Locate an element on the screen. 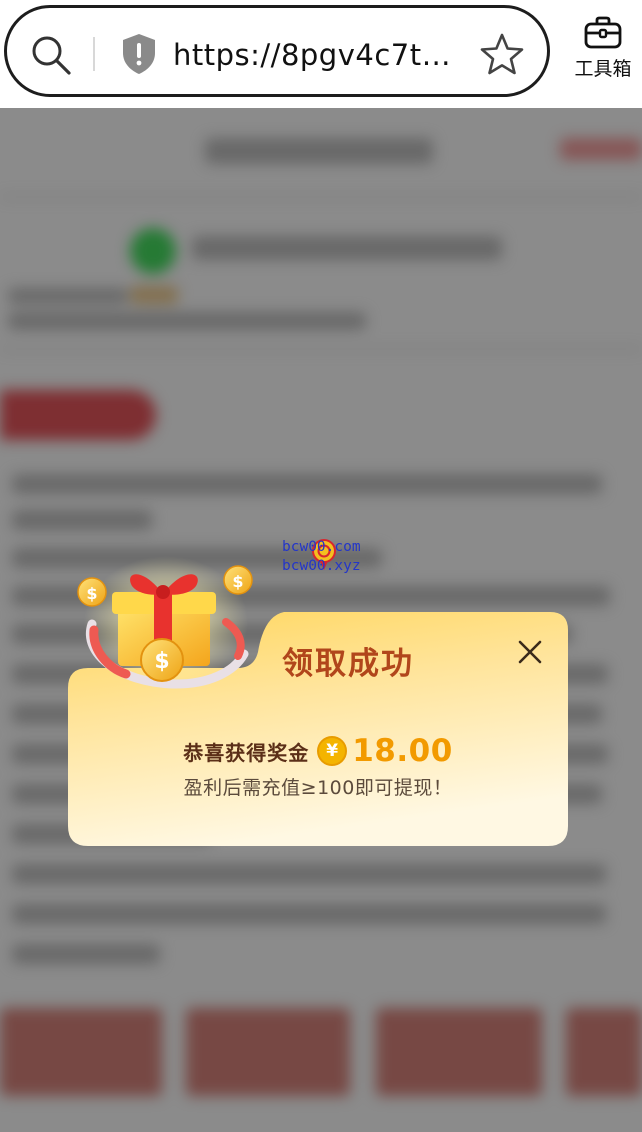  toolbox-icon is located at coordinates (603, 32).